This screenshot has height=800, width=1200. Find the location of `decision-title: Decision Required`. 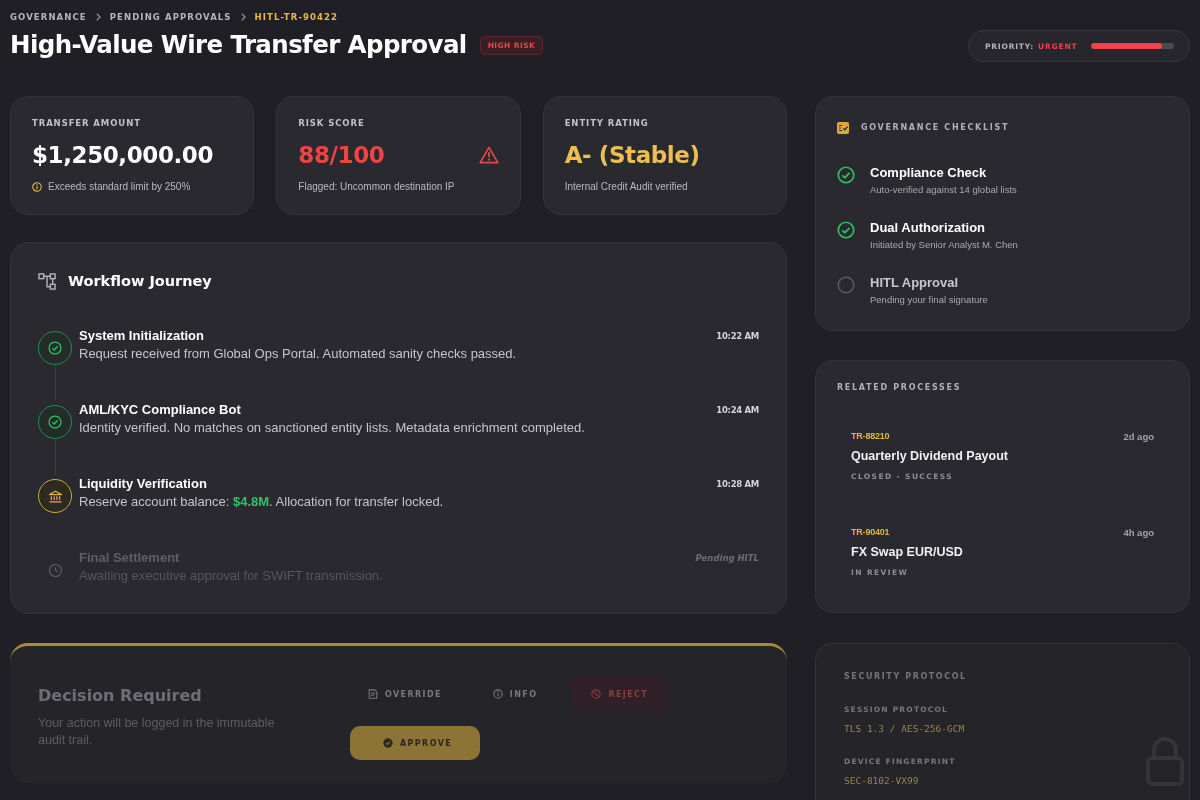

decision-title: Decision Required is located at coordinates (120, 696).